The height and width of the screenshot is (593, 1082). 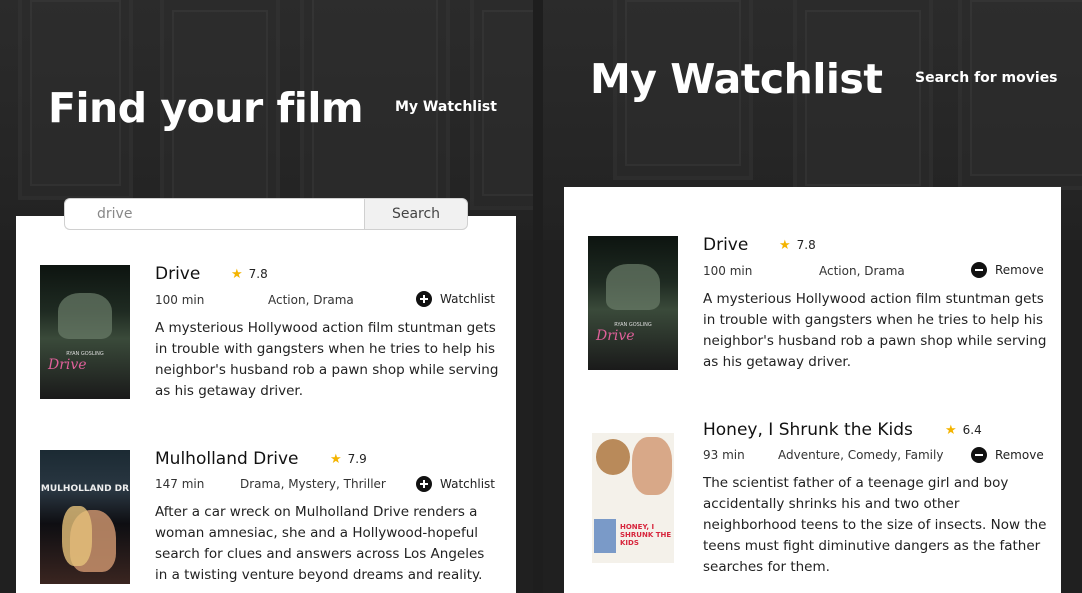 I want to click on page-title: My Watchlist, so click(x=736, y=79).